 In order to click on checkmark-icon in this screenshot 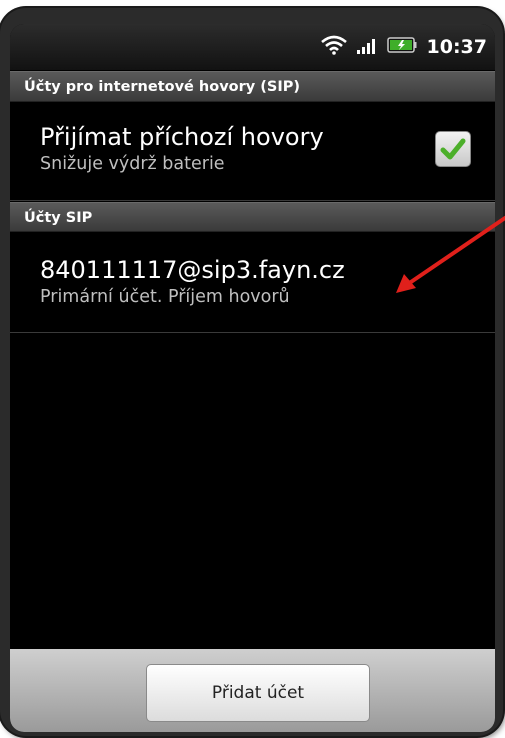, I will do `click(453, 149)`.